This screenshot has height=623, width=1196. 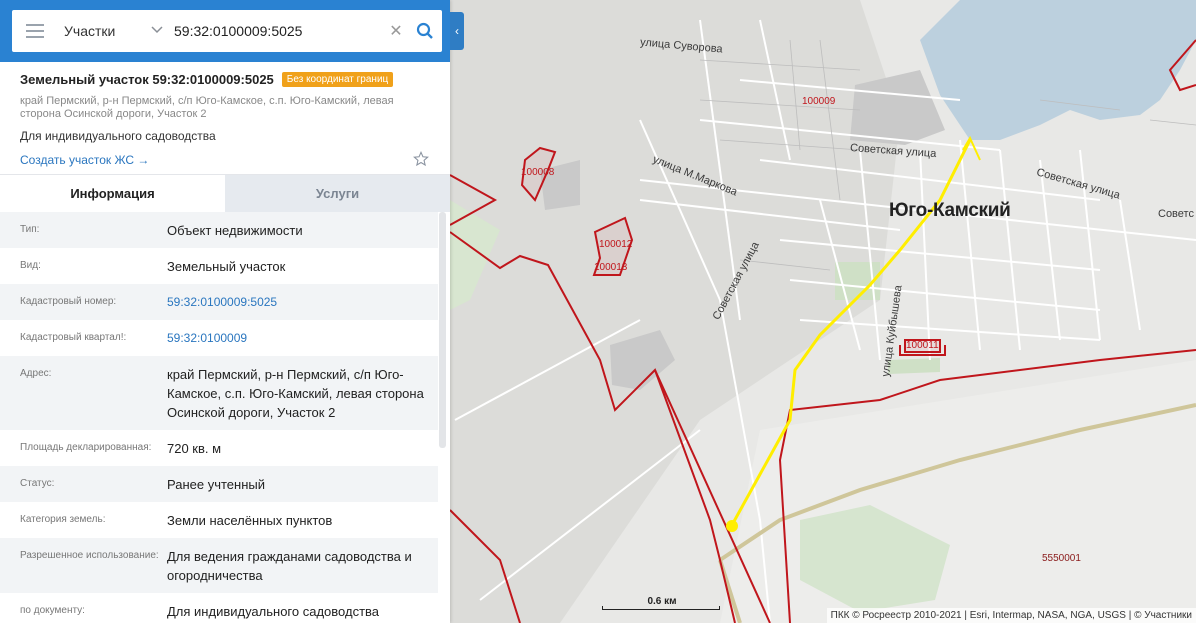 I want to click on info-key: Вид:, so click(x=30, y=265).